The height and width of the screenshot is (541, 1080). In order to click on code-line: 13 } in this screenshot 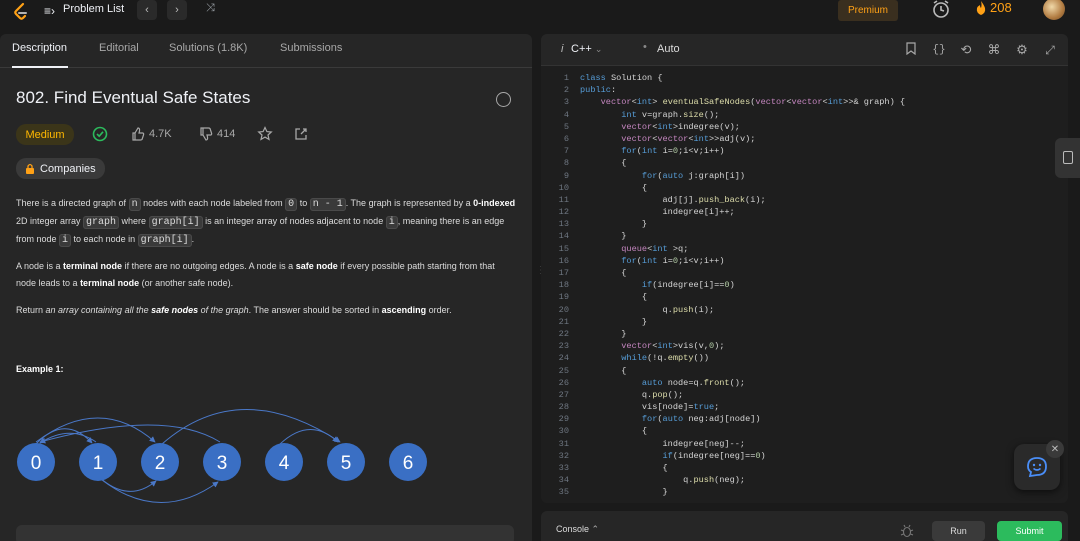, I will do `click(804, 224)`.